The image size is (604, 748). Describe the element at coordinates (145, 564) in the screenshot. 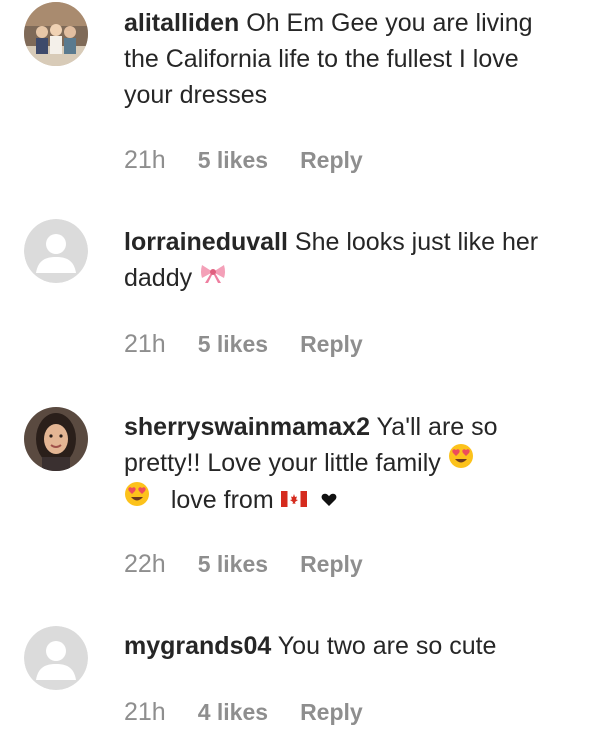

I see `comment-time: 22h` at that location.